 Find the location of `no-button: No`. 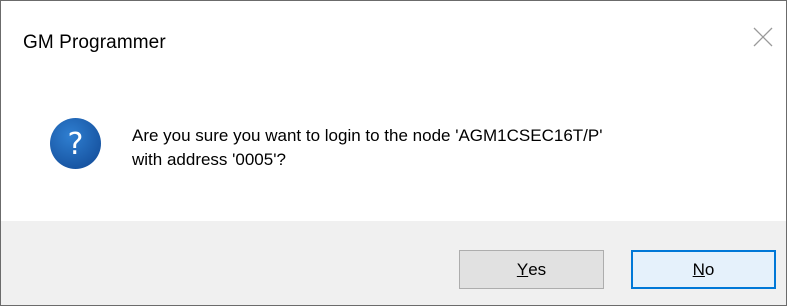

no-button: No is located at coordinates (703, 269).